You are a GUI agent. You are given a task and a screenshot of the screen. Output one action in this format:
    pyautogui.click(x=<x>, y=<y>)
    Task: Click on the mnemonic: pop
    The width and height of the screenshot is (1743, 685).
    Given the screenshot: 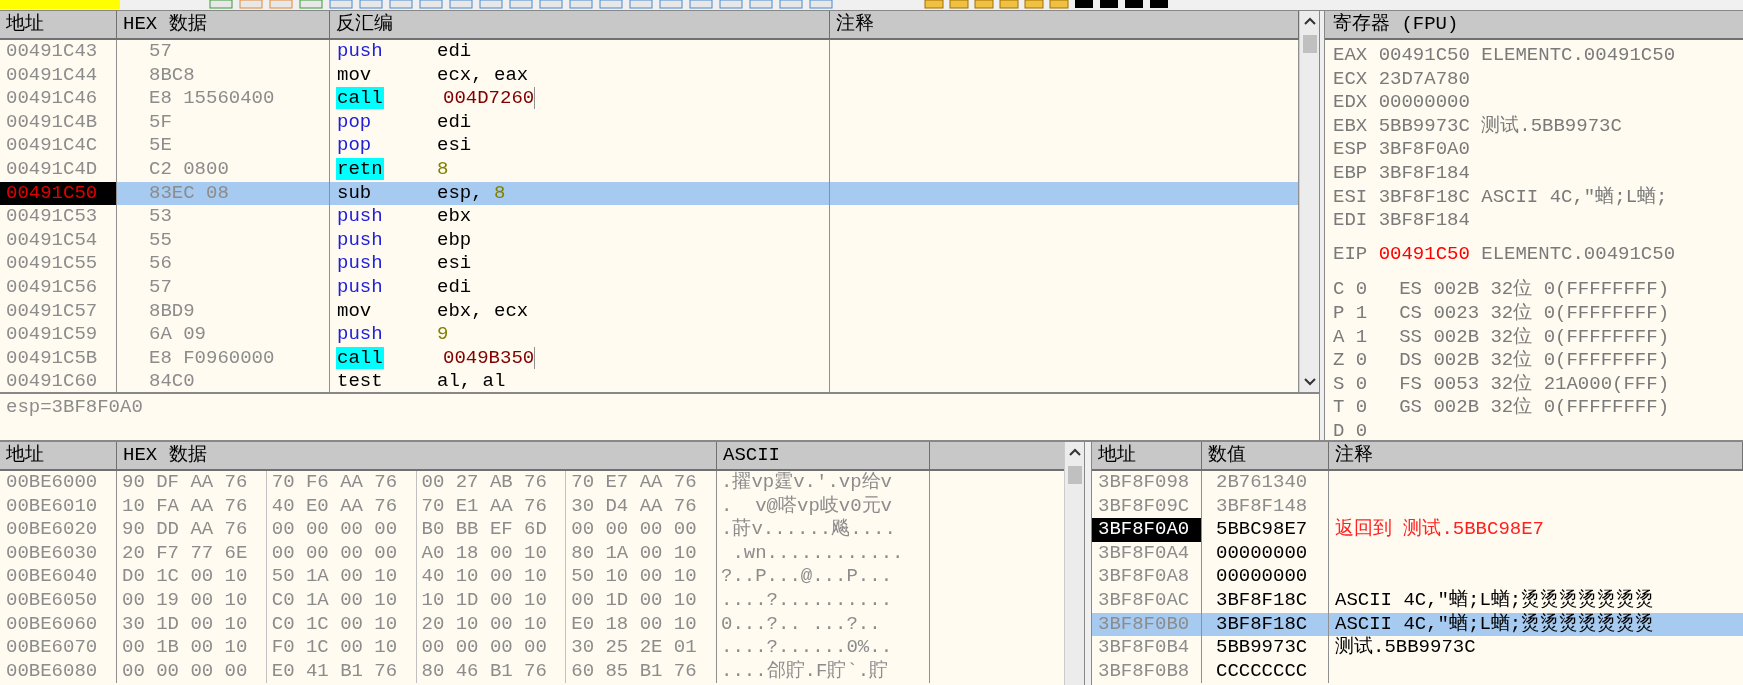 What is the action you would take?
    pyautogui.click(x=354, y=145)
    